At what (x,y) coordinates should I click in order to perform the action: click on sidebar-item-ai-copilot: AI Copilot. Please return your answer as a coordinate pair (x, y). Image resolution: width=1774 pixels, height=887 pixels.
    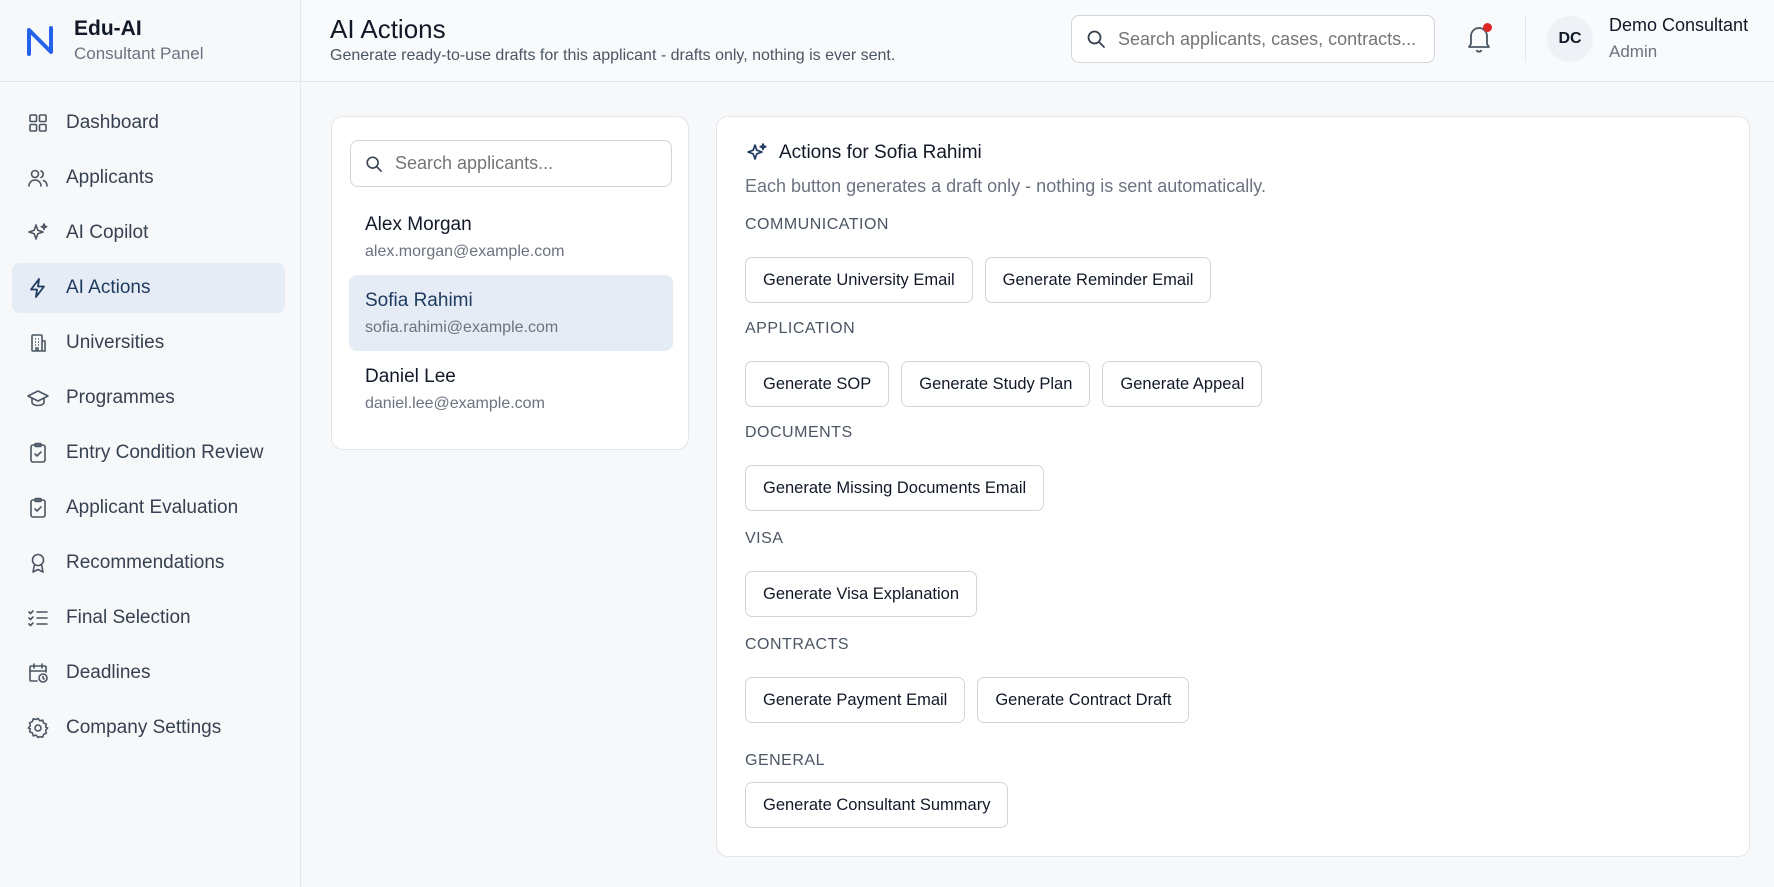
    Looking at the image, I should click on (148, 233).